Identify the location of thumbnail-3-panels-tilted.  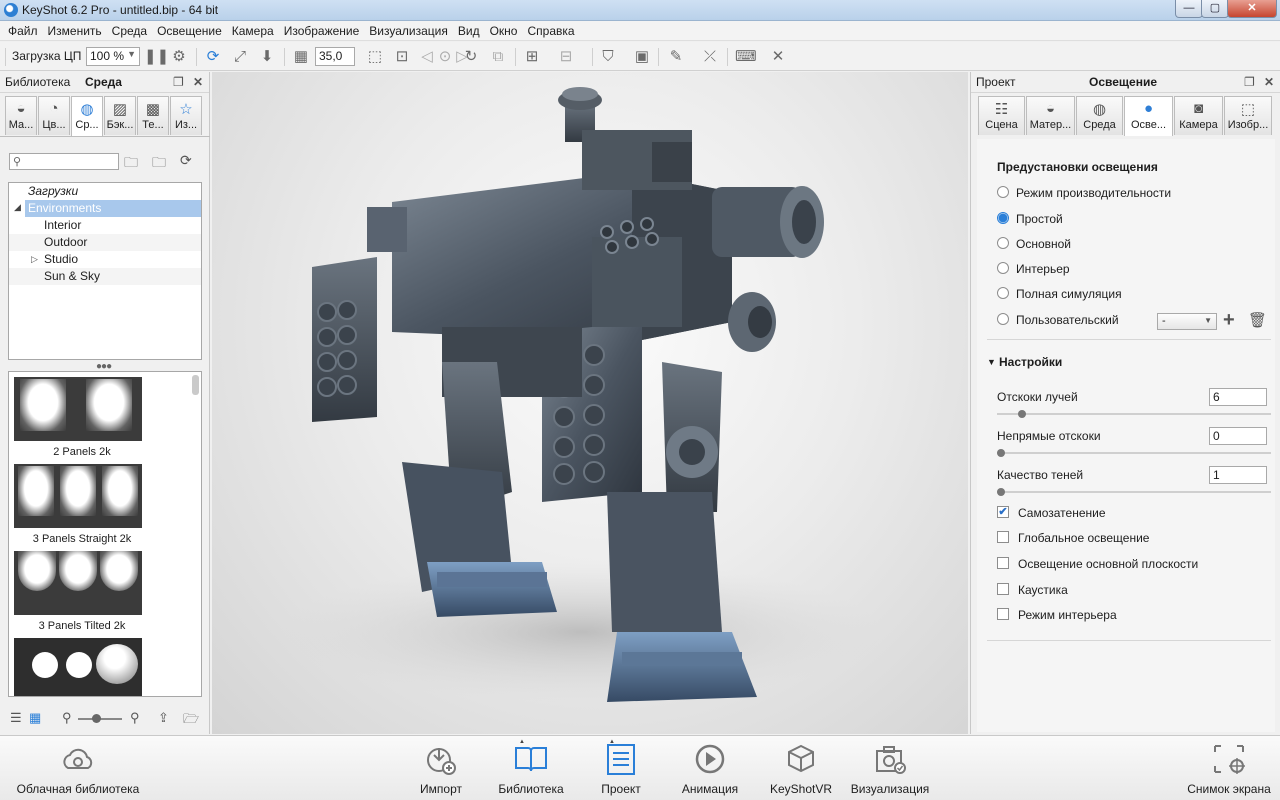
(78, 583).